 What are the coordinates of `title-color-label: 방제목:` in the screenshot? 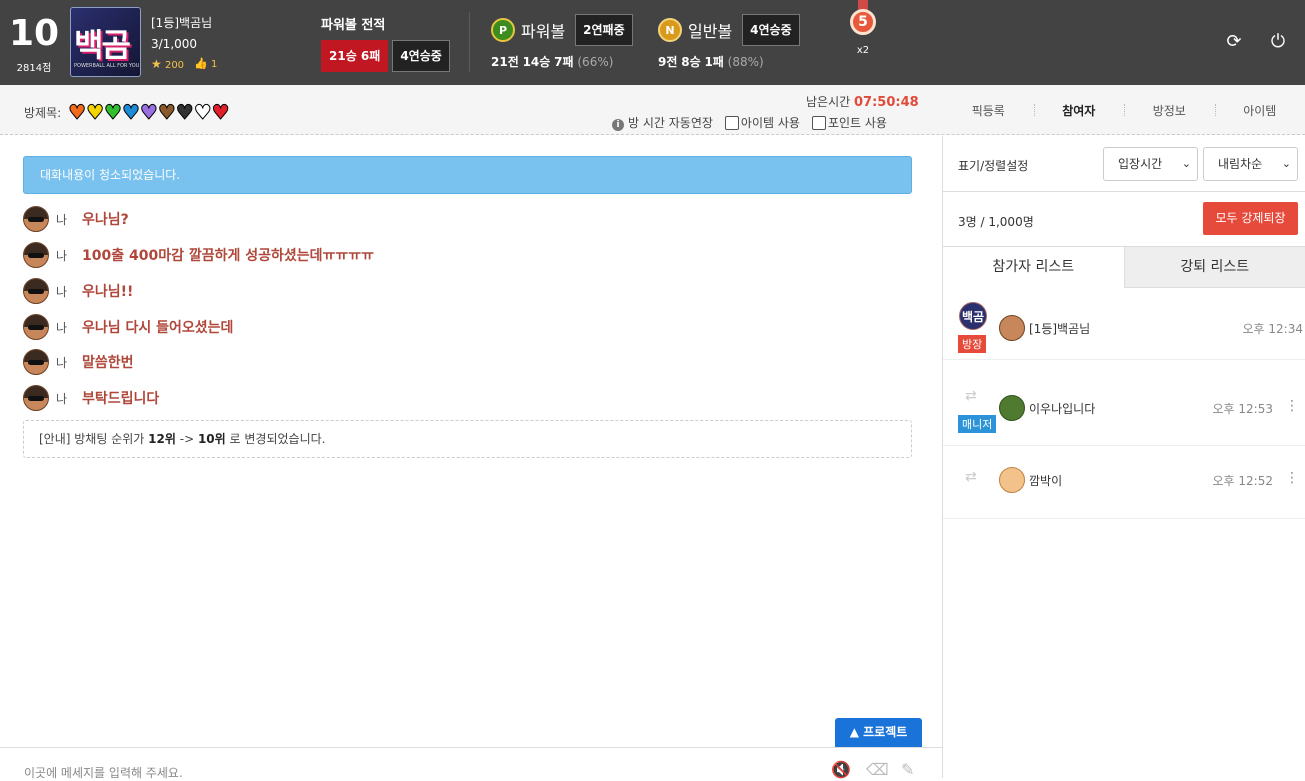 It's located at (42, 112).